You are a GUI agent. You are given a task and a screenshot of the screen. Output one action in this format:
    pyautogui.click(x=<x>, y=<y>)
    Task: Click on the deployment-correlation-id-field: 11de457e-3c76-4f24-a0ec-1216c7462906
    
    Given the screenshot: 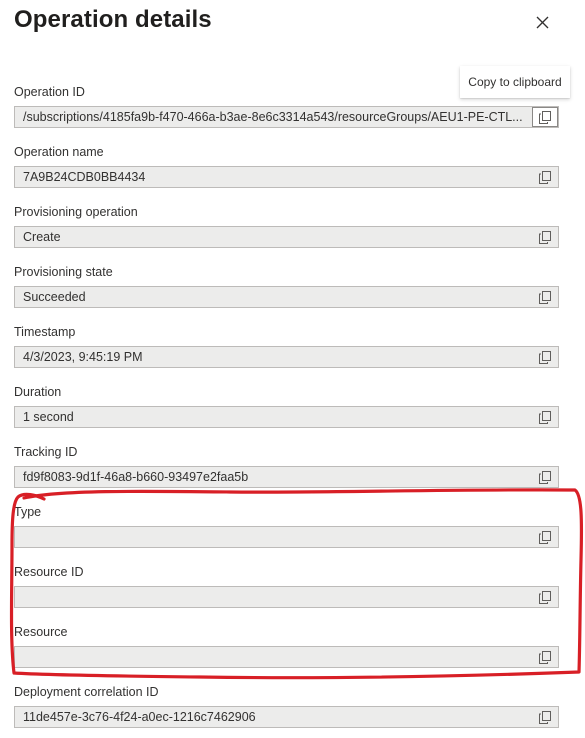 What is the action you would take?
    pyautogui.click(x=286, y=717)
    